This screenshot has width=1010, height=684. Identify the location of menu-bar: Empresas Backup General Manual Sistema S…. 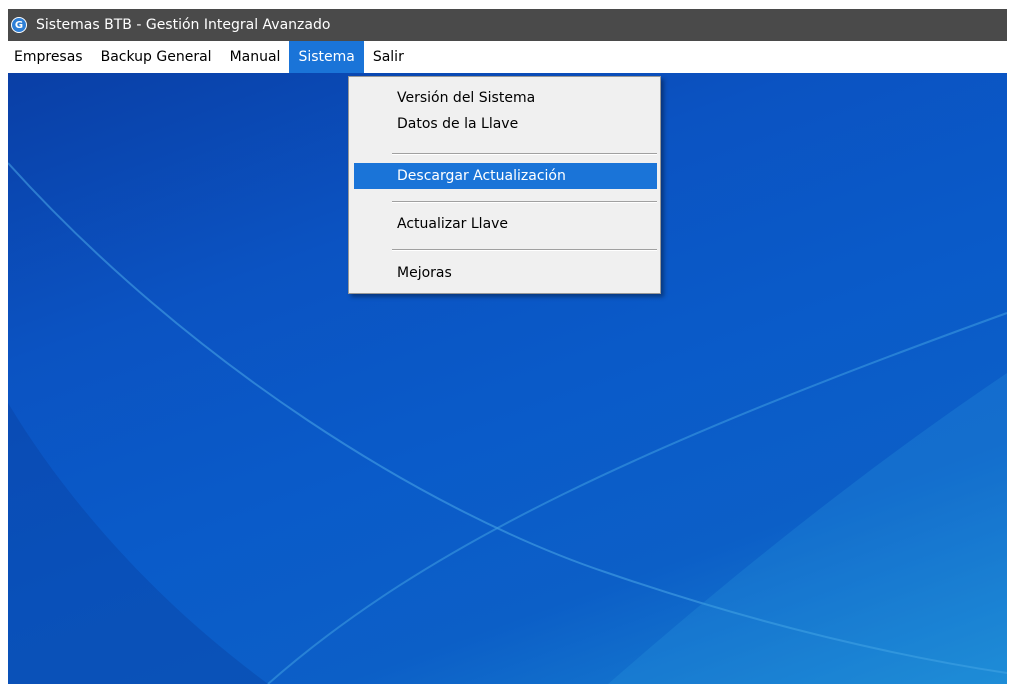
(507, 57).